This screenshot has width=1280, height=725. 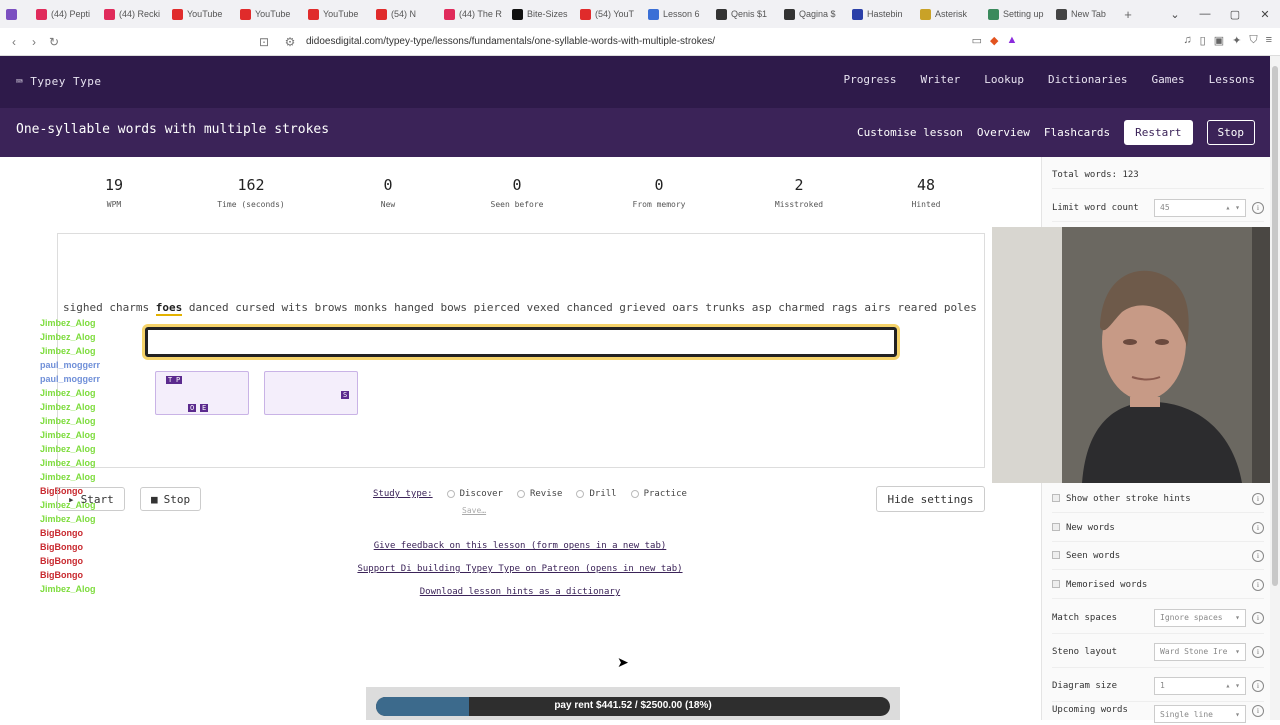 What do you see at coordinates (61, 575) in the screenshot?
I see `chat-username: BigBongo` at bounding box center [61, 575].